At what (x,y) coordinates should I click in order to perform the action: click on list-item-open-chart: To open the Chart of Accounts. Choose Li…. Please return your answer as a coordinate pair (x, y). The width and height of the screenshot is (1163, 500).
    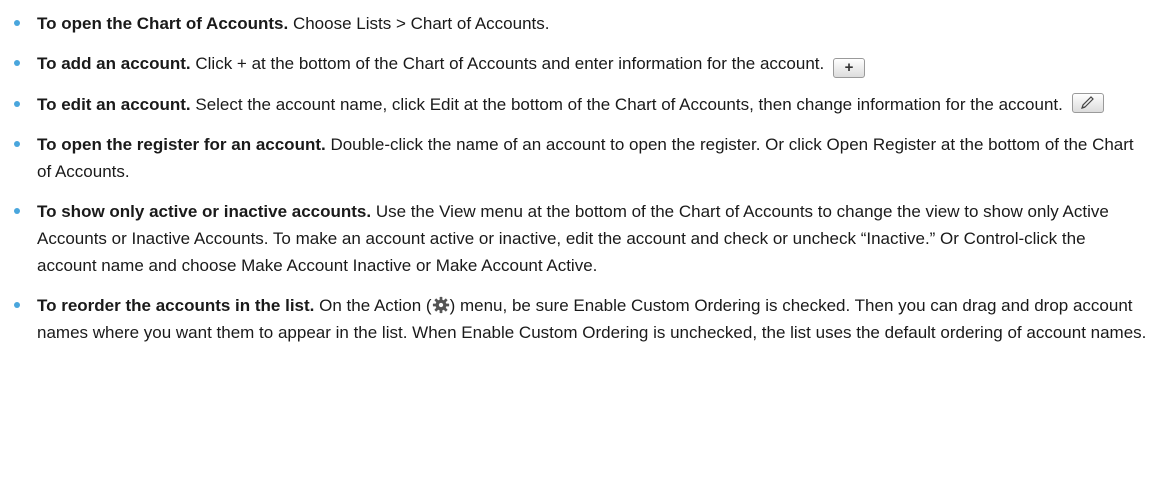
    Looking at the image, I should click on (581, 23).